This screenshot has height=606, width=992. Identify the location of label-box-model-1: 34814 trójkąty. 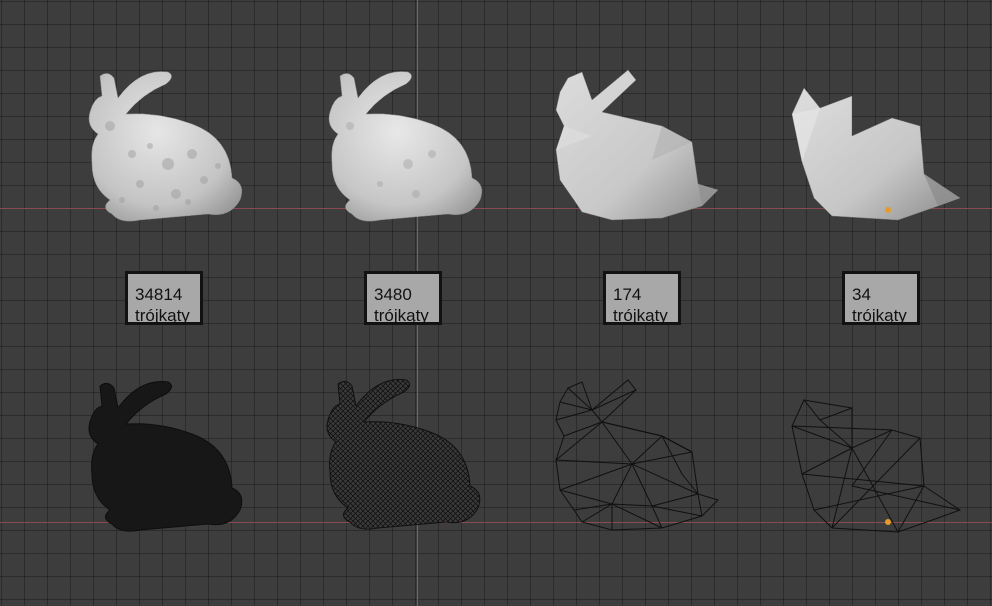
(164, 298).